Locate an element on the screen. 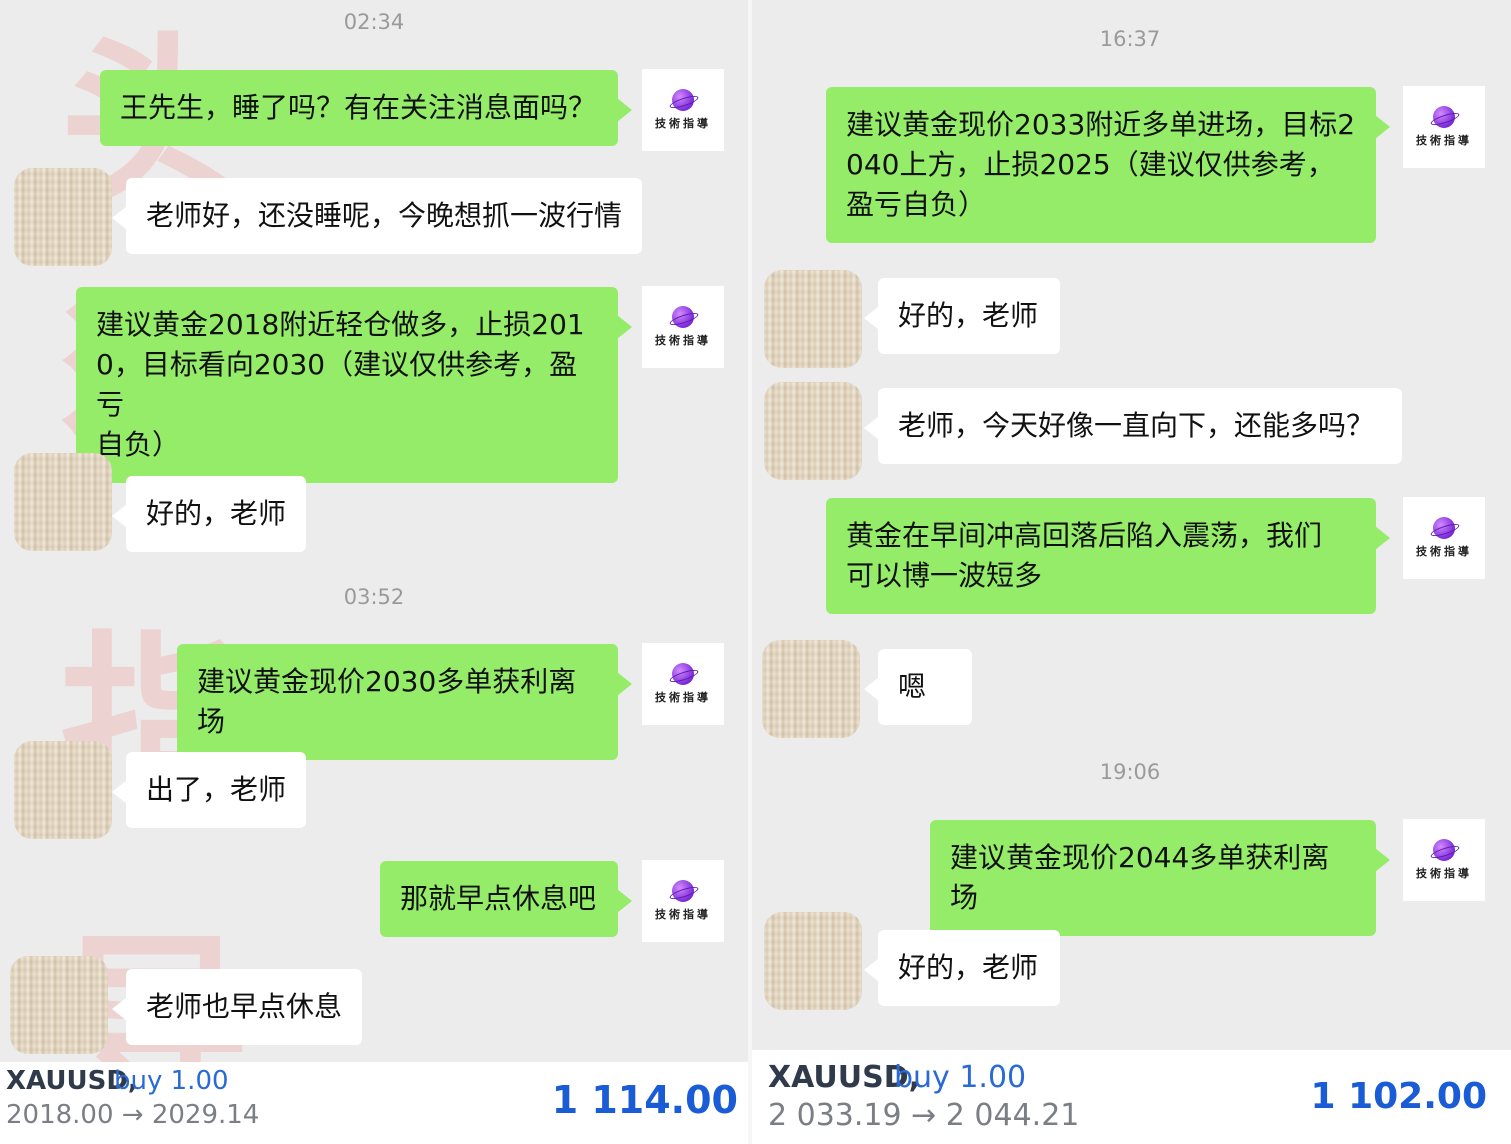 The width and height of the screenshot is (1511, 1144). chat-timestamp: 16:37 is located at coordinates (1130, 39).